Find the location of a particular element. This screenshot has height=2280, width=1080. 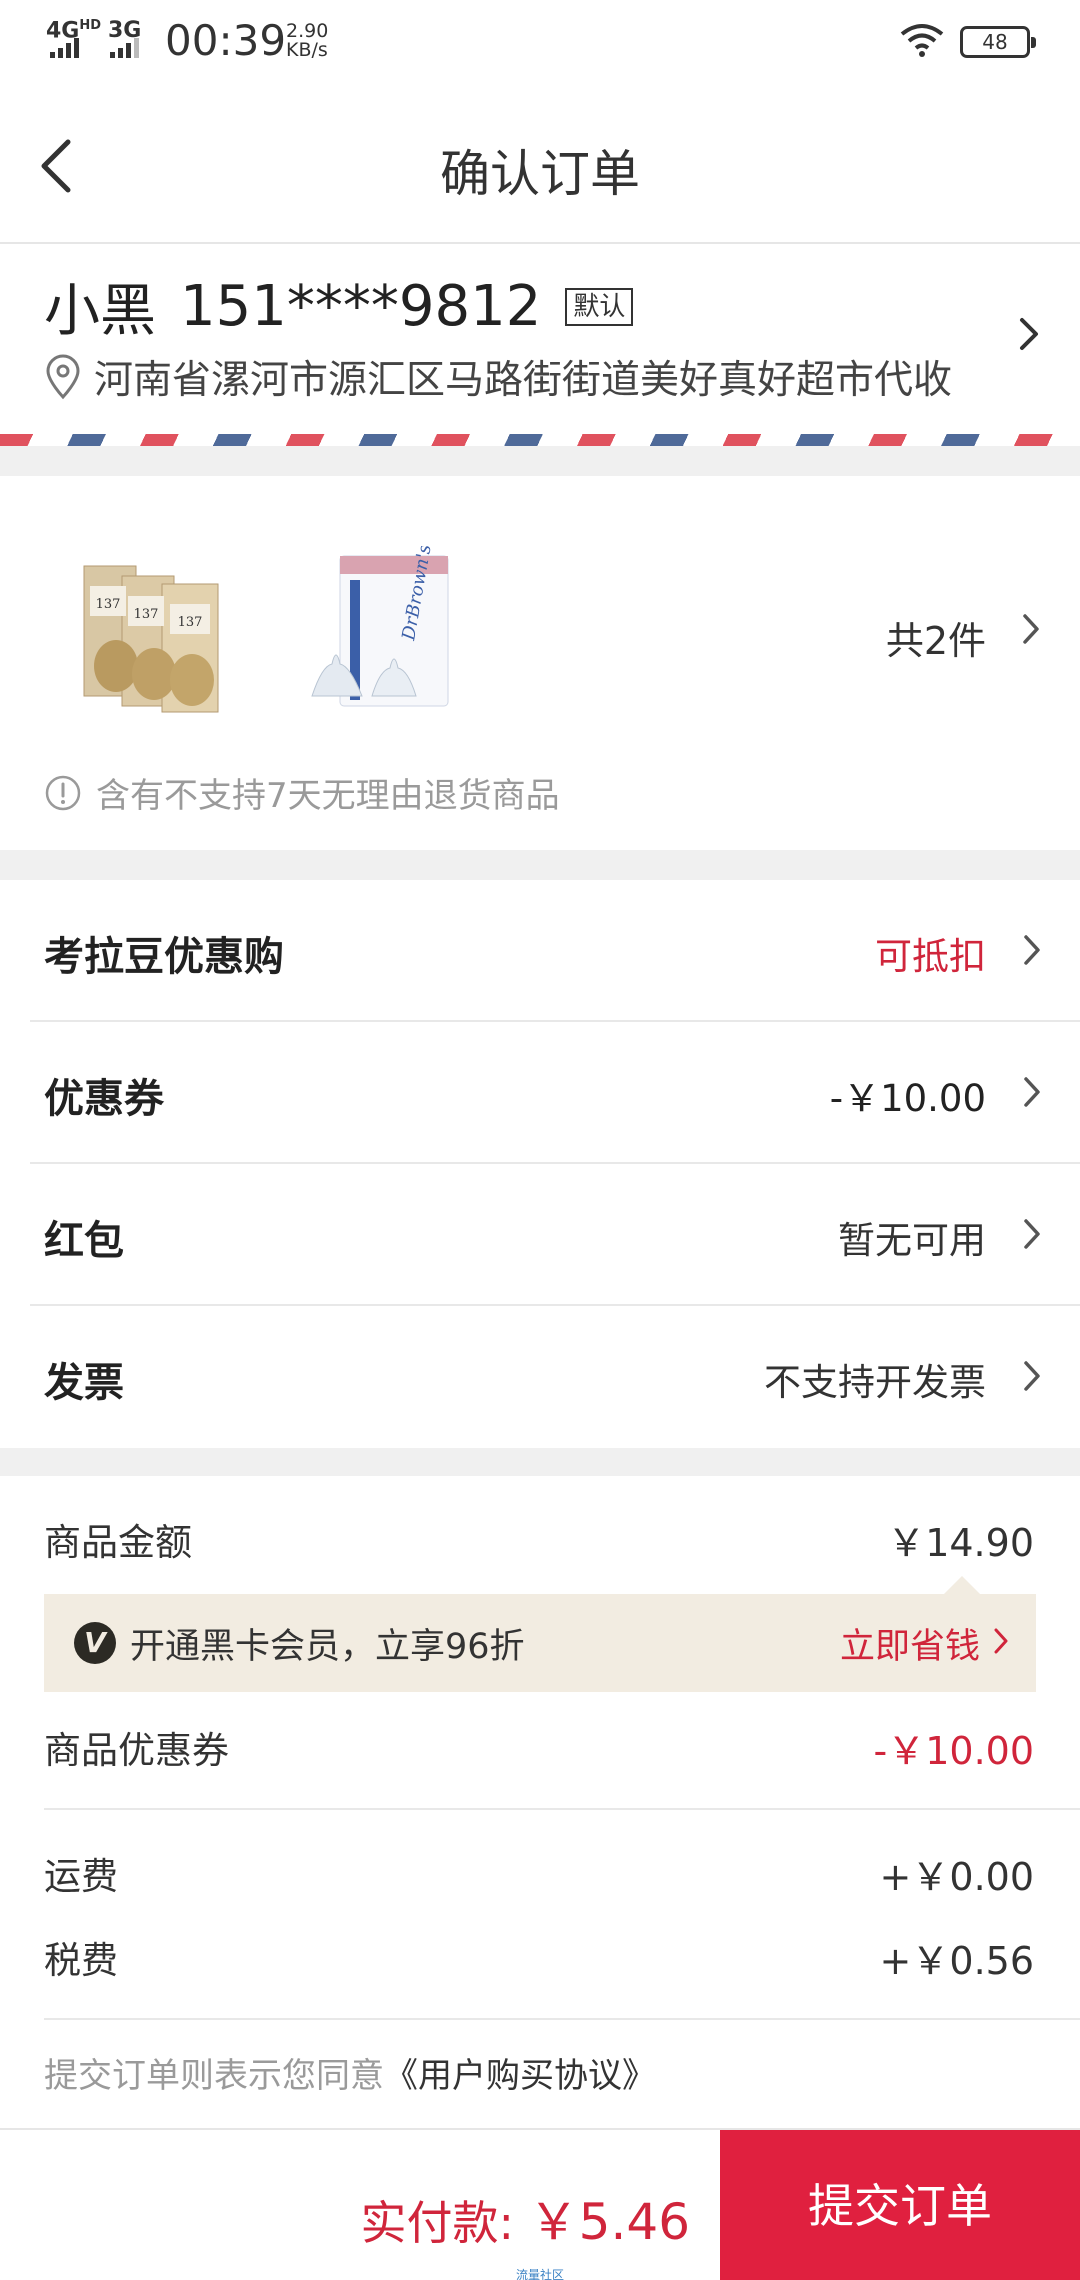

shipping-fee-label: 运费 is located at coordinates (81, 1876).